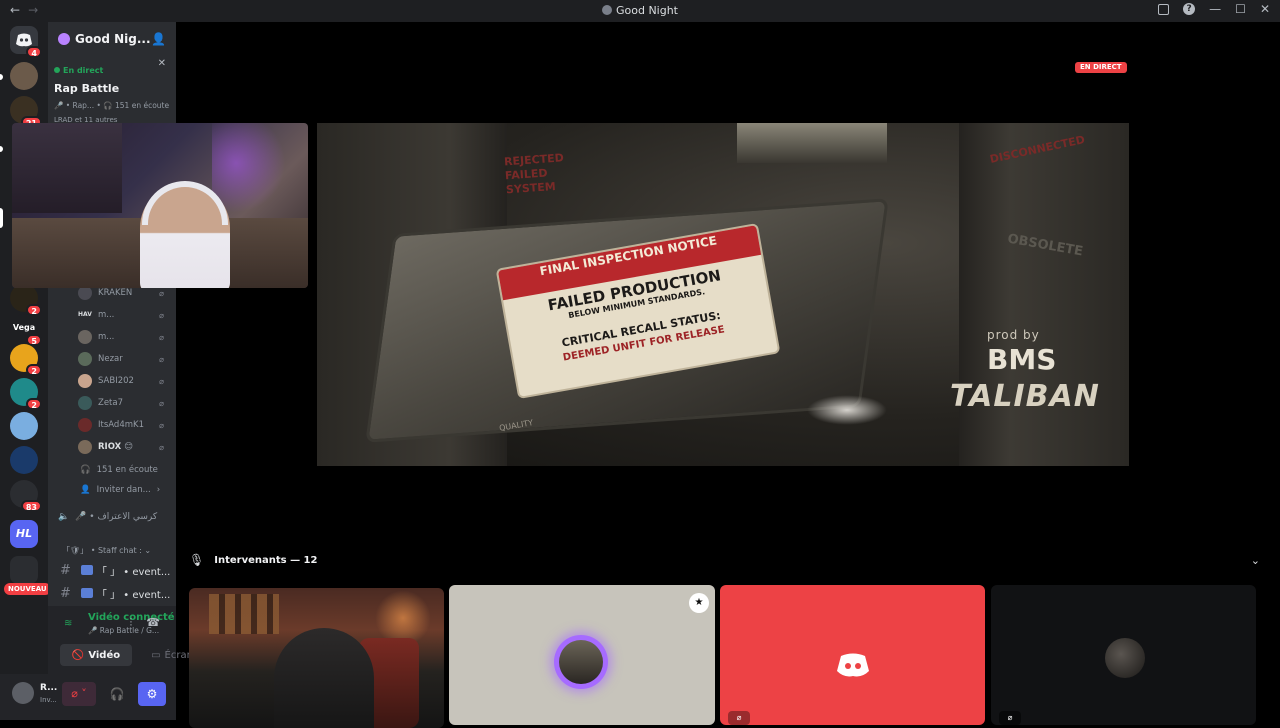 The height and width of the screenshot is (728, 1280). What do you see at coordinates (1, 218) in the screenshot?
I see `selected-pill` at bounding box center [1, 218].